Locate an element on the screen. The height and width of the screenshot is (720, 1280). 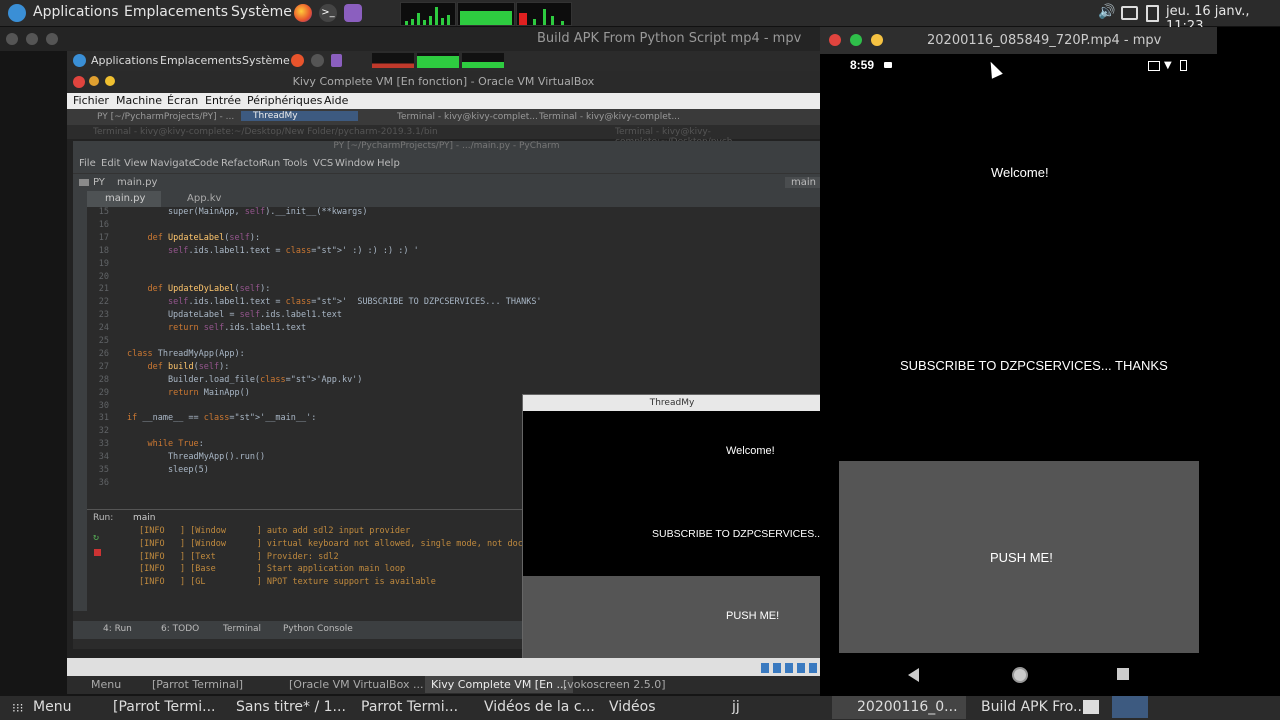
code-line: def UpdateLabel(self): is located at coordinates (193, 238).